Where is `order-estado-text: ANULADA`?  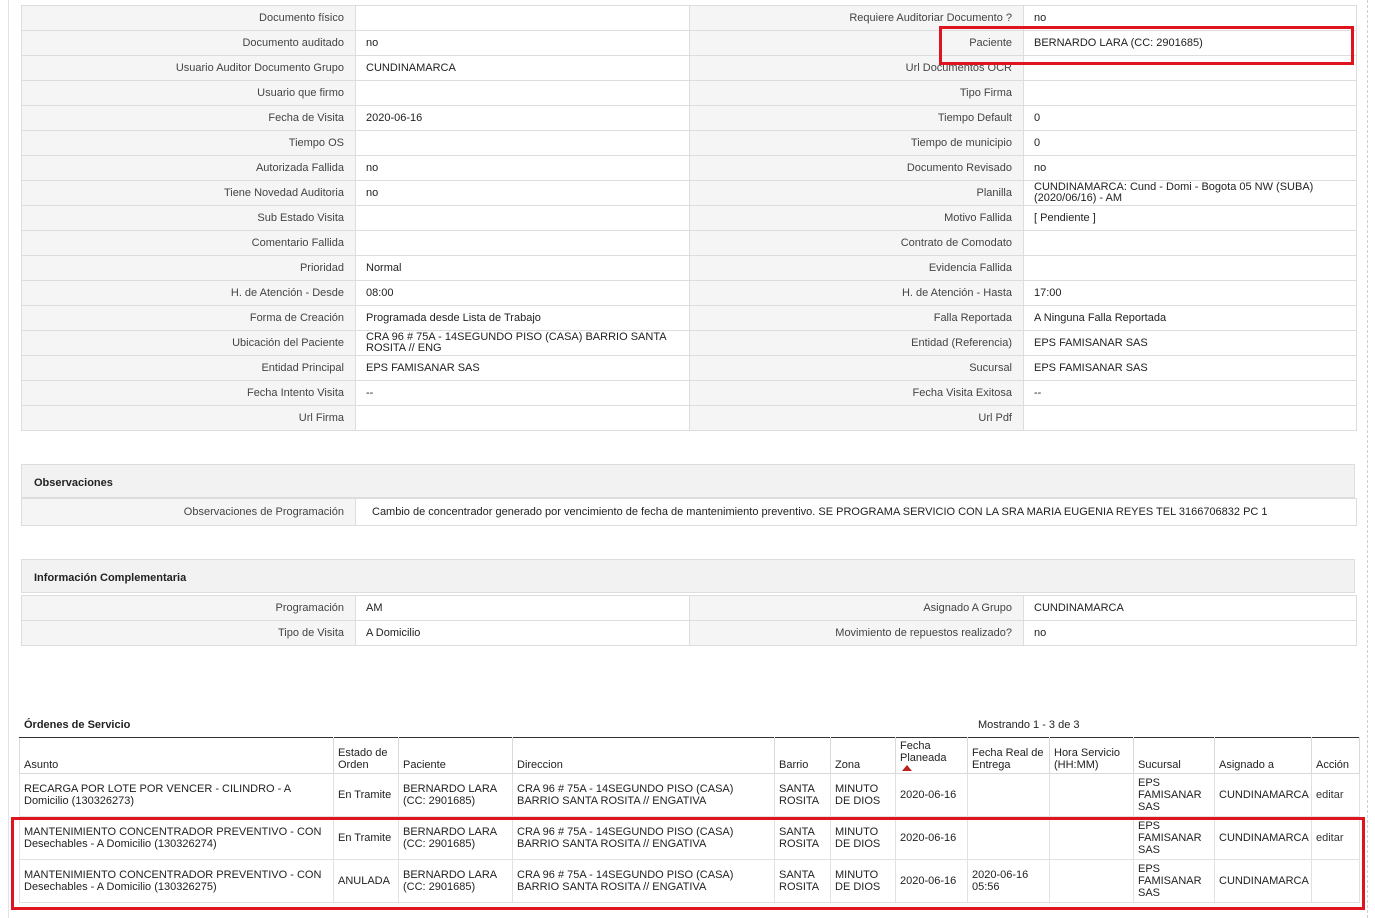 order-estado-text: ANULADA is located at coordinates (364, 881).